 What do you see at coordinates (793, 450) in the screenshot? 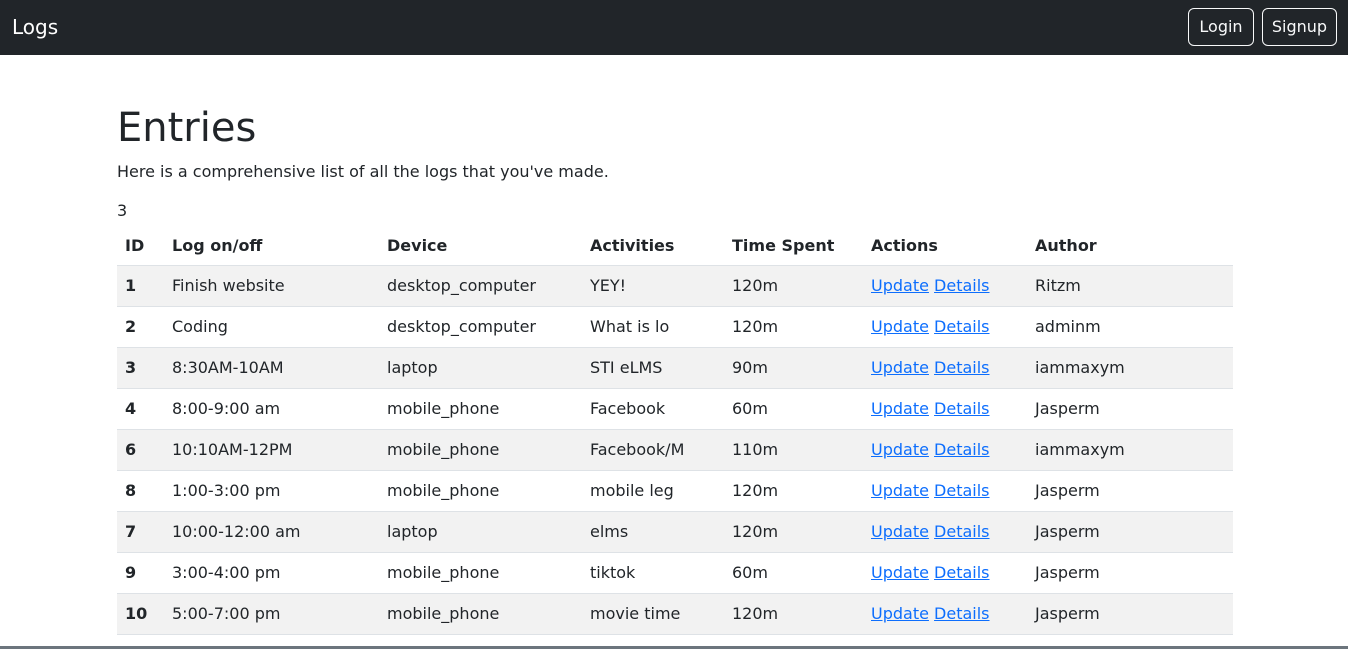
I see `cell-time-spent: 110m` at bounding box center [793, 450].